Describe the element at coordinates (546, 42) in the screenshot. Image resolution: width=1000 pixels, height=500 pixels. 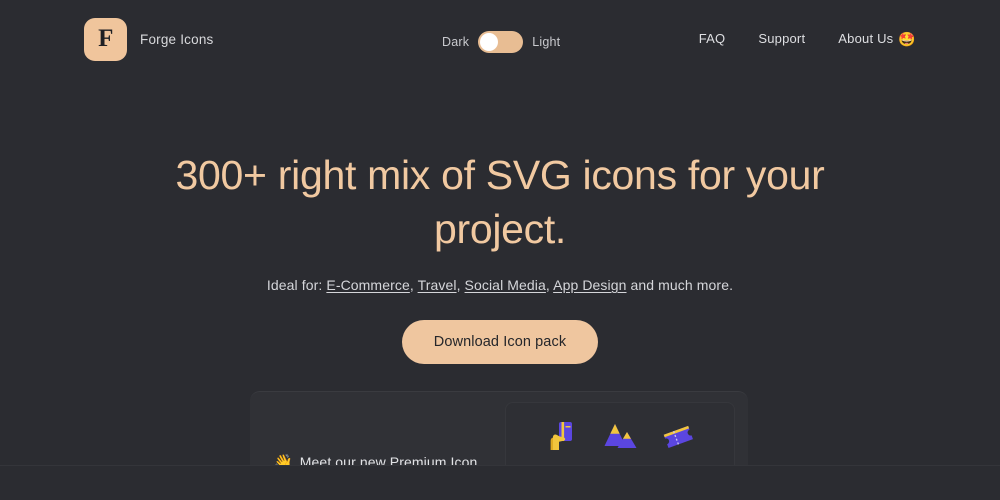
I see `theme-toggle-light-label: Light` at that location.